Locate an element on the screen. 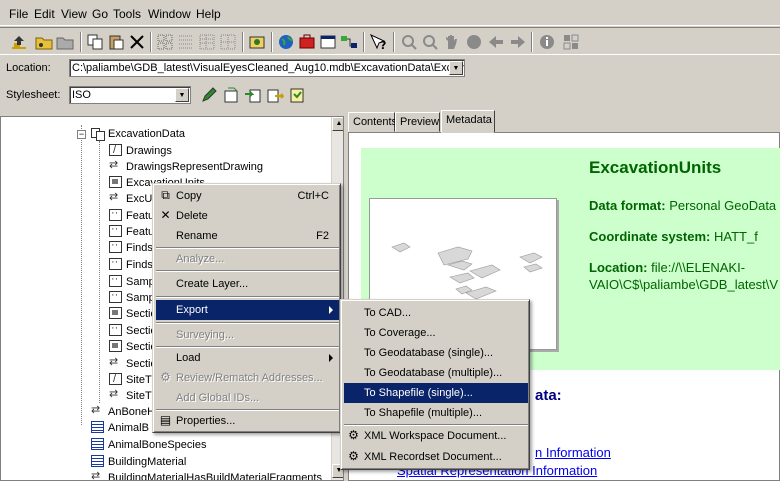 Image resolution: width=780 pixels, height=481 pixels. xml-recordset-icon: ⚙ is located at coordinates (353, 456).